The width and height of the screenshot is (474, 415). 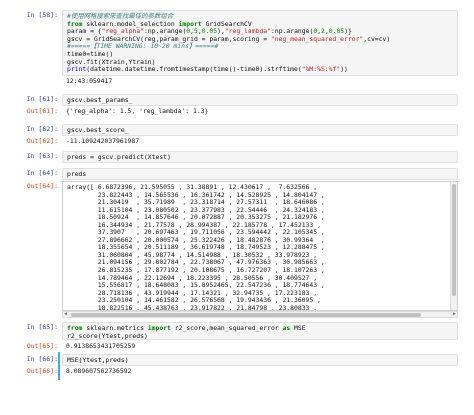 What do you see at coordinates (42, 186) in the screenshot?
I see `output-prompt: Out[64]:` at bounding box center [42, 186].